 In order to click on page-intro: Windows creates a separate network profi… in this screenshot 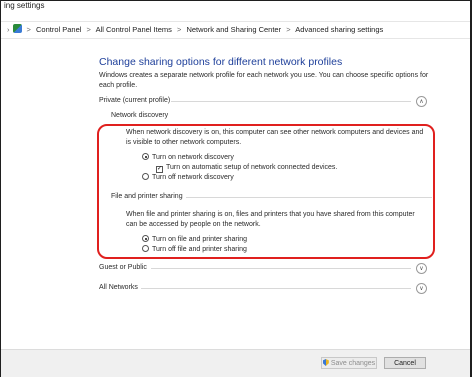, I will do `click(264, 80)`.